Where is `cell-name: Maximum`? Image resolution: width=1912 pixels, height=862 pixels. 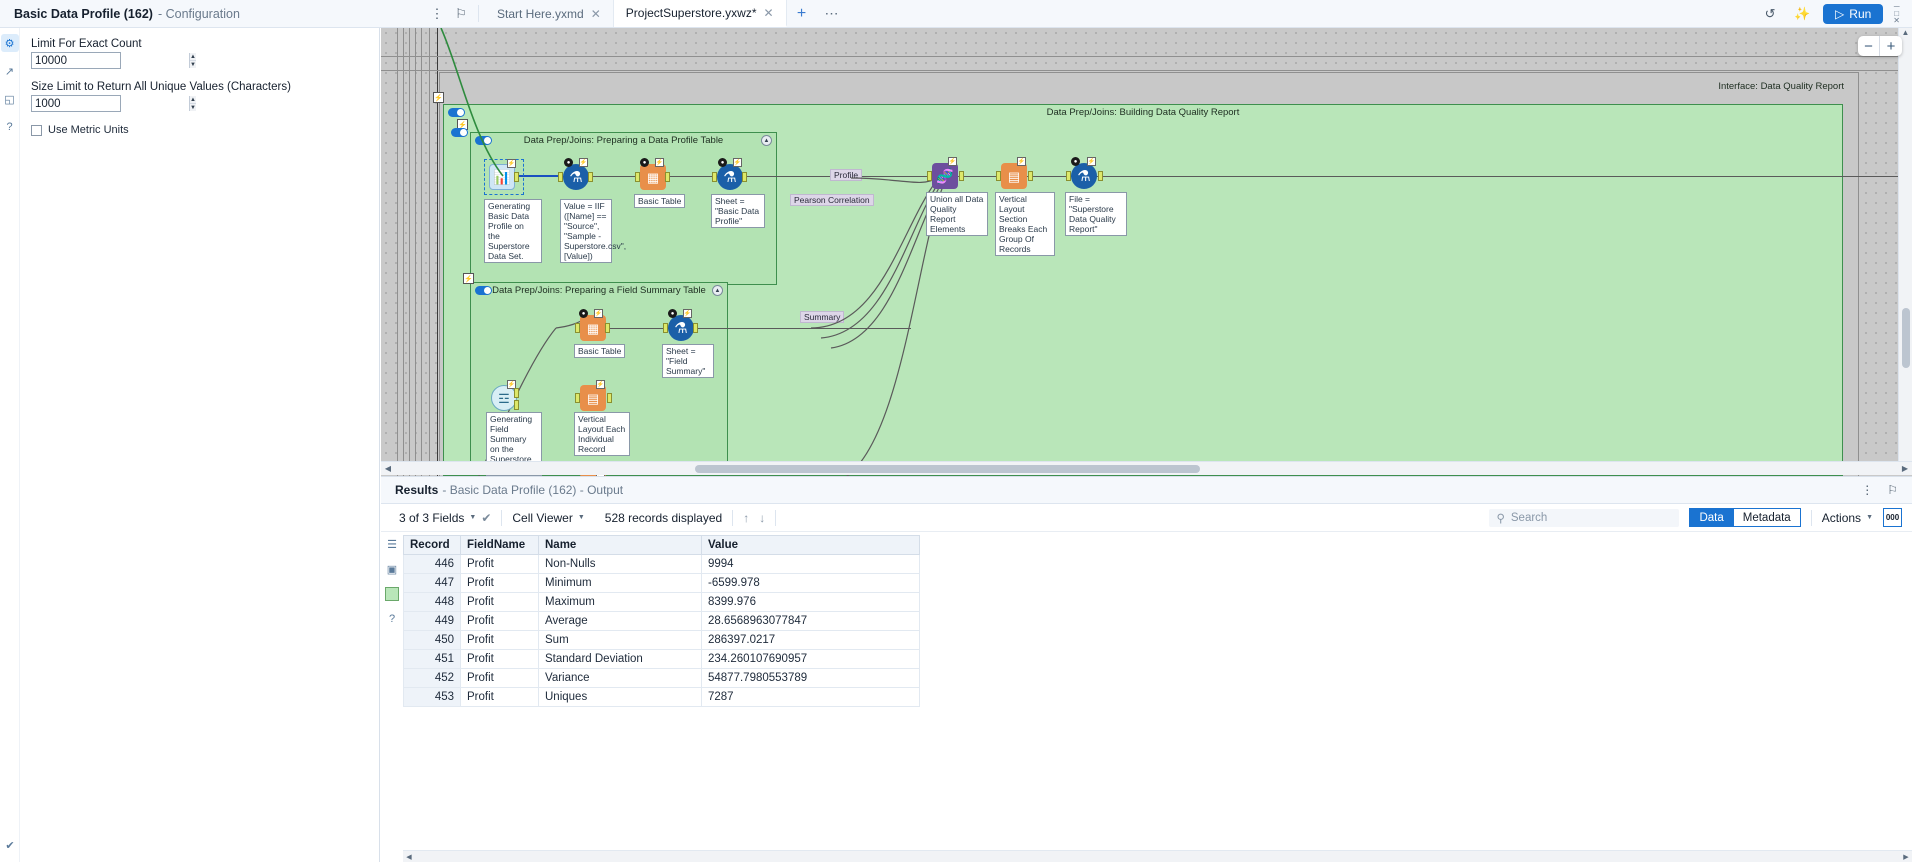
cell-name: Maximum is located at coordinates (620, 602).